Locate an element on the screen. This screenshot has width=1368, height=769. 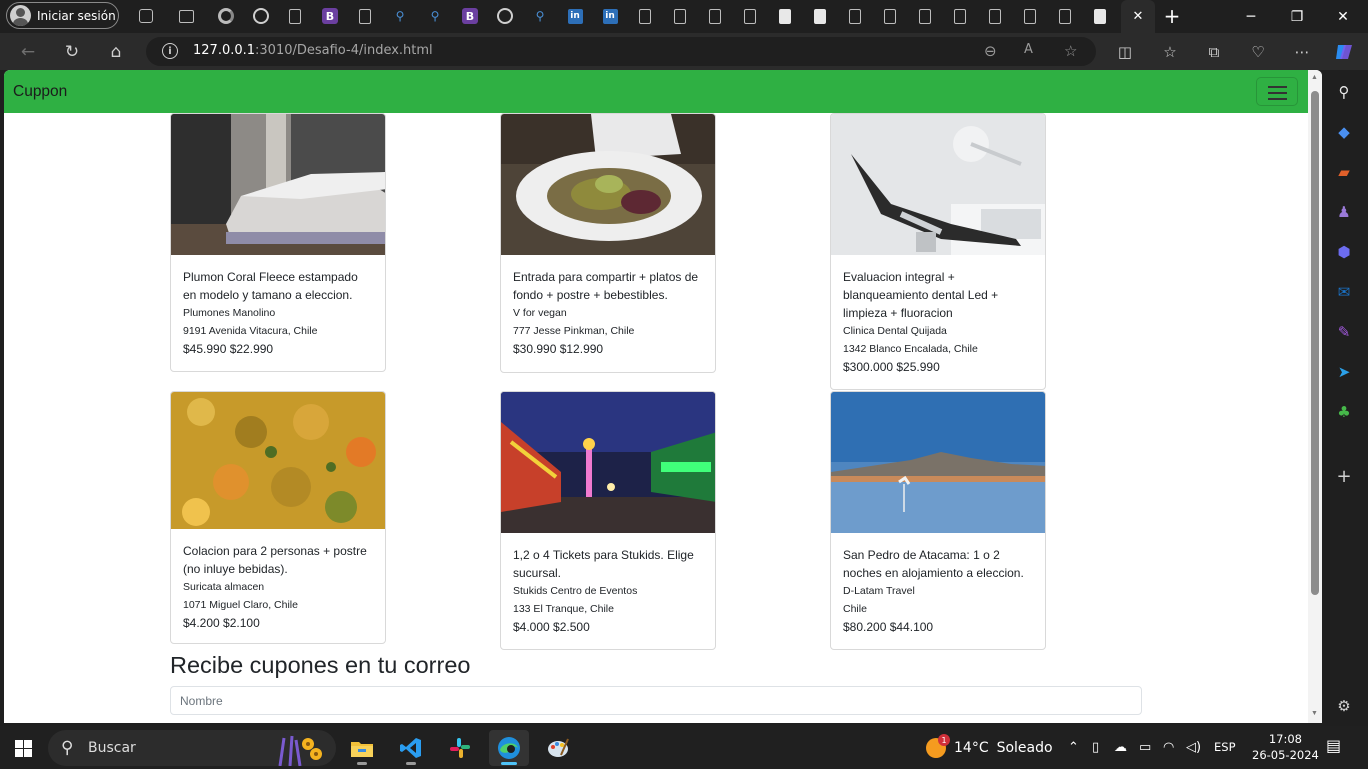
volume-icon: ◁) is located at coordinates (1193, 747).